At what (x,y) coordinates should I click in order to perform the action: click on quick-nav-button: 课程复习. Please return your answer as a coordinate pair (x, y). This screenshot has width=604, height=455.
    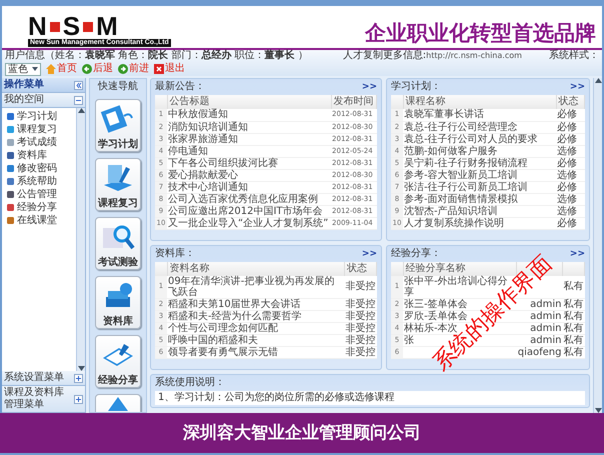
    Looking at the image, I should click on (118, 184).